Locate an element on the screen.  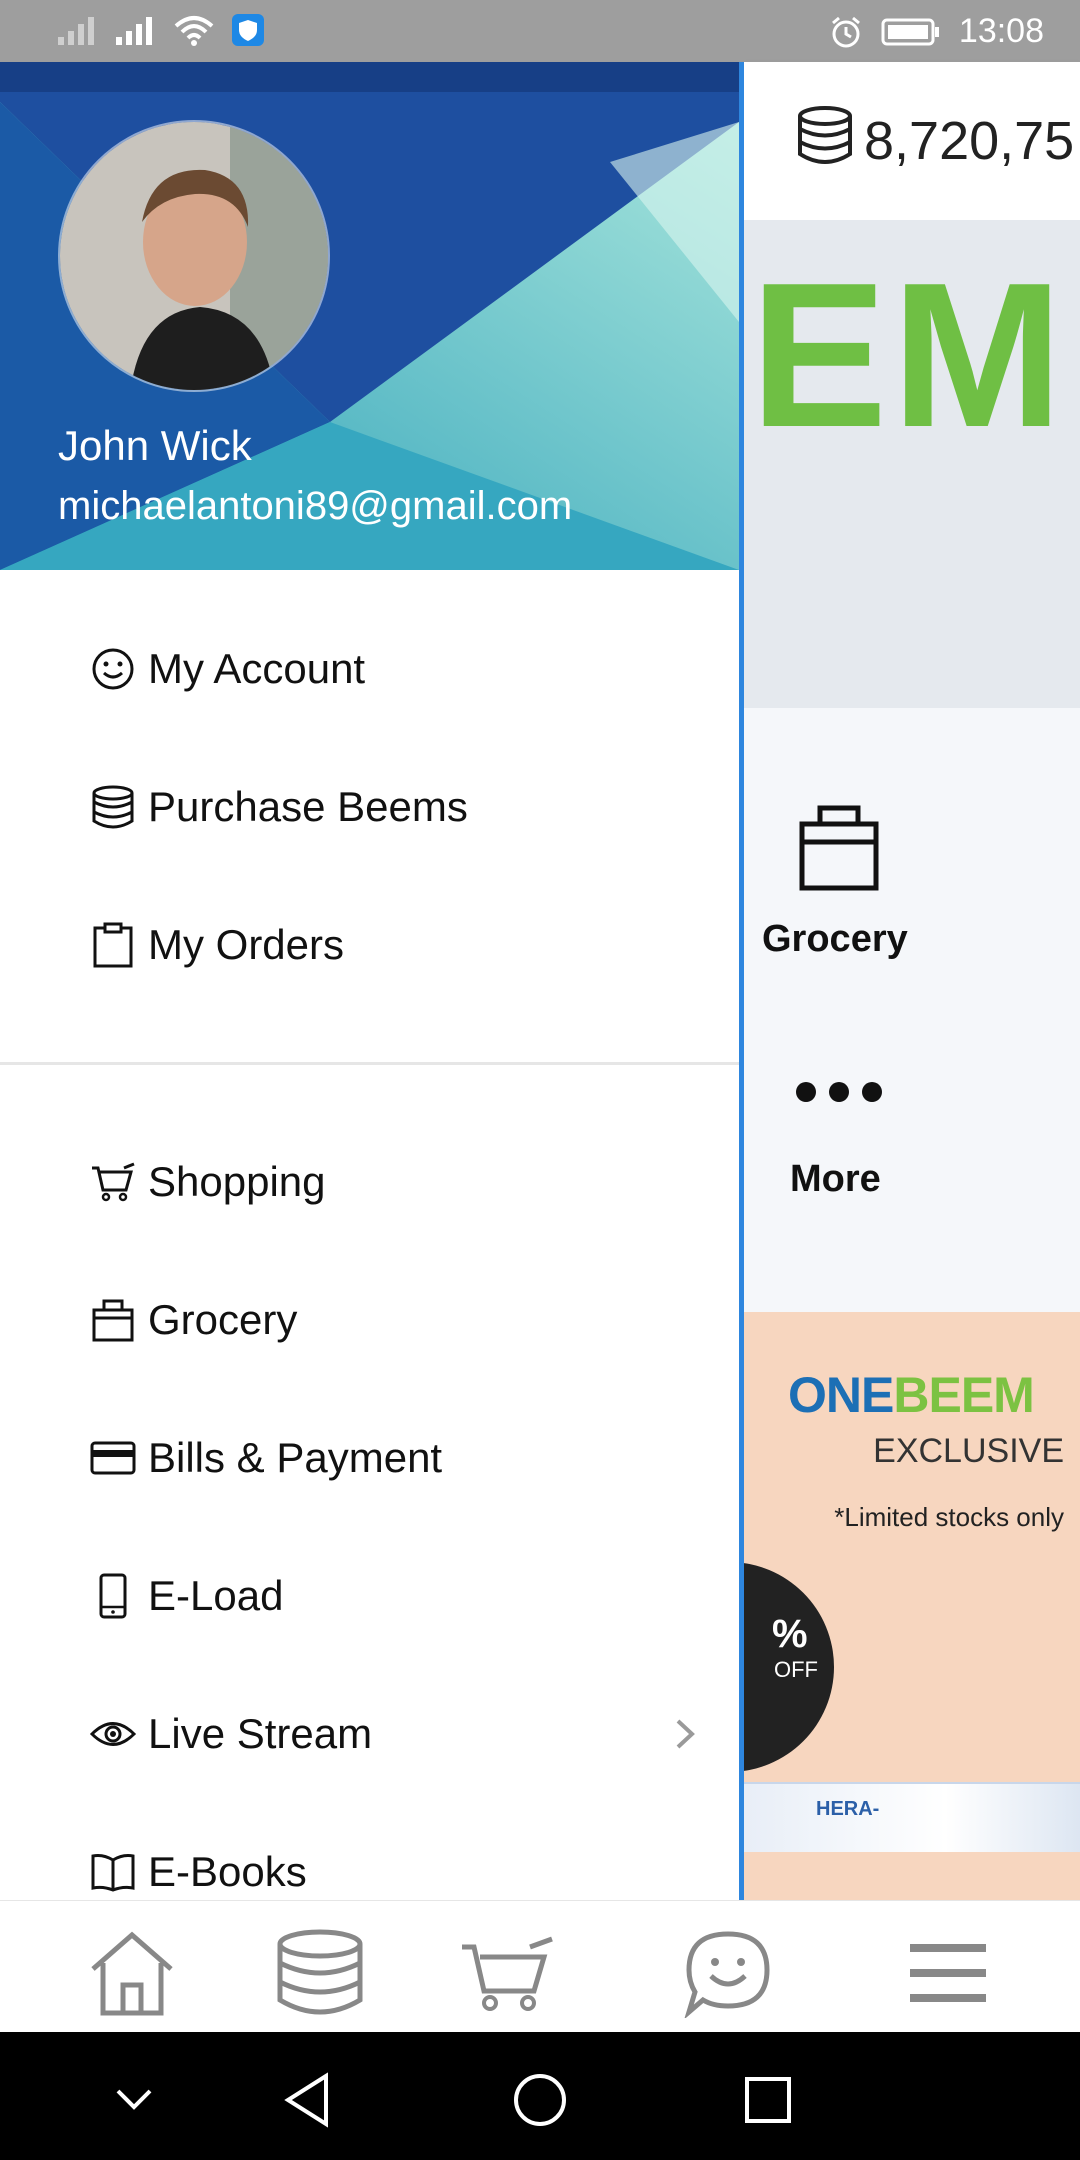
menu-label-e-load: E-Load is located at coordinates (216, 1595).